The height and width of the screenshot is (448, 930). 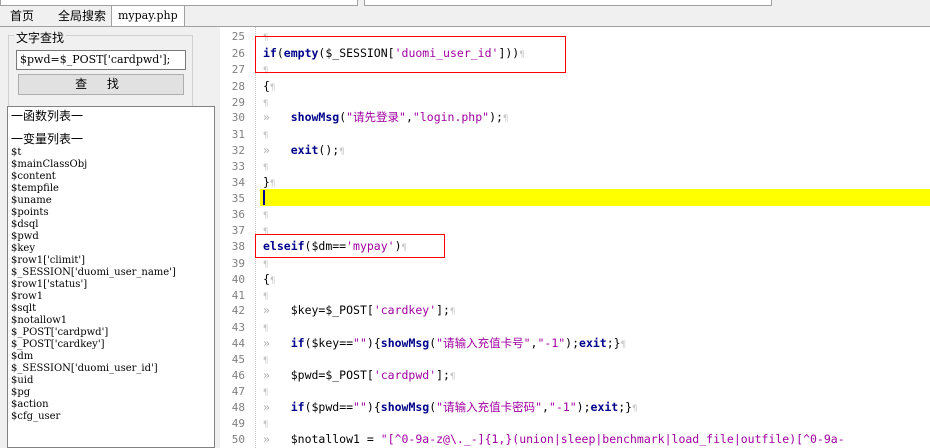 I want to click on code-token: ];, so click(x=443, y=375).